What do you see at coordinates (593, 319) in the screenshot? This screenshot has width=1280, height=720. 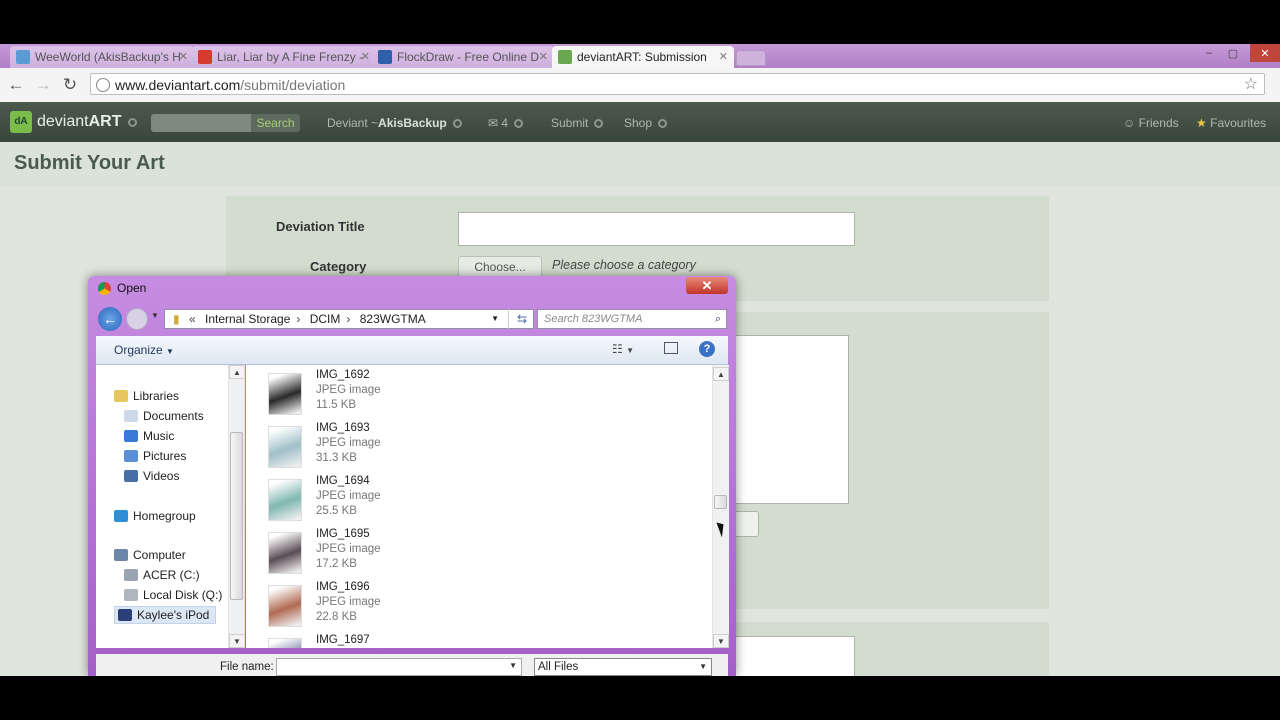 I see `search-placeholder: Search 823WGTMA` at bounding box center [593, 319].